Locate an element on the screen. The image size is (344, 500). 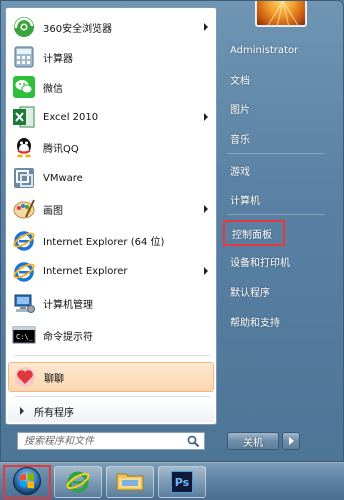
right-item-help-support: 帮助和支持 is located at coordinates (279, 321).